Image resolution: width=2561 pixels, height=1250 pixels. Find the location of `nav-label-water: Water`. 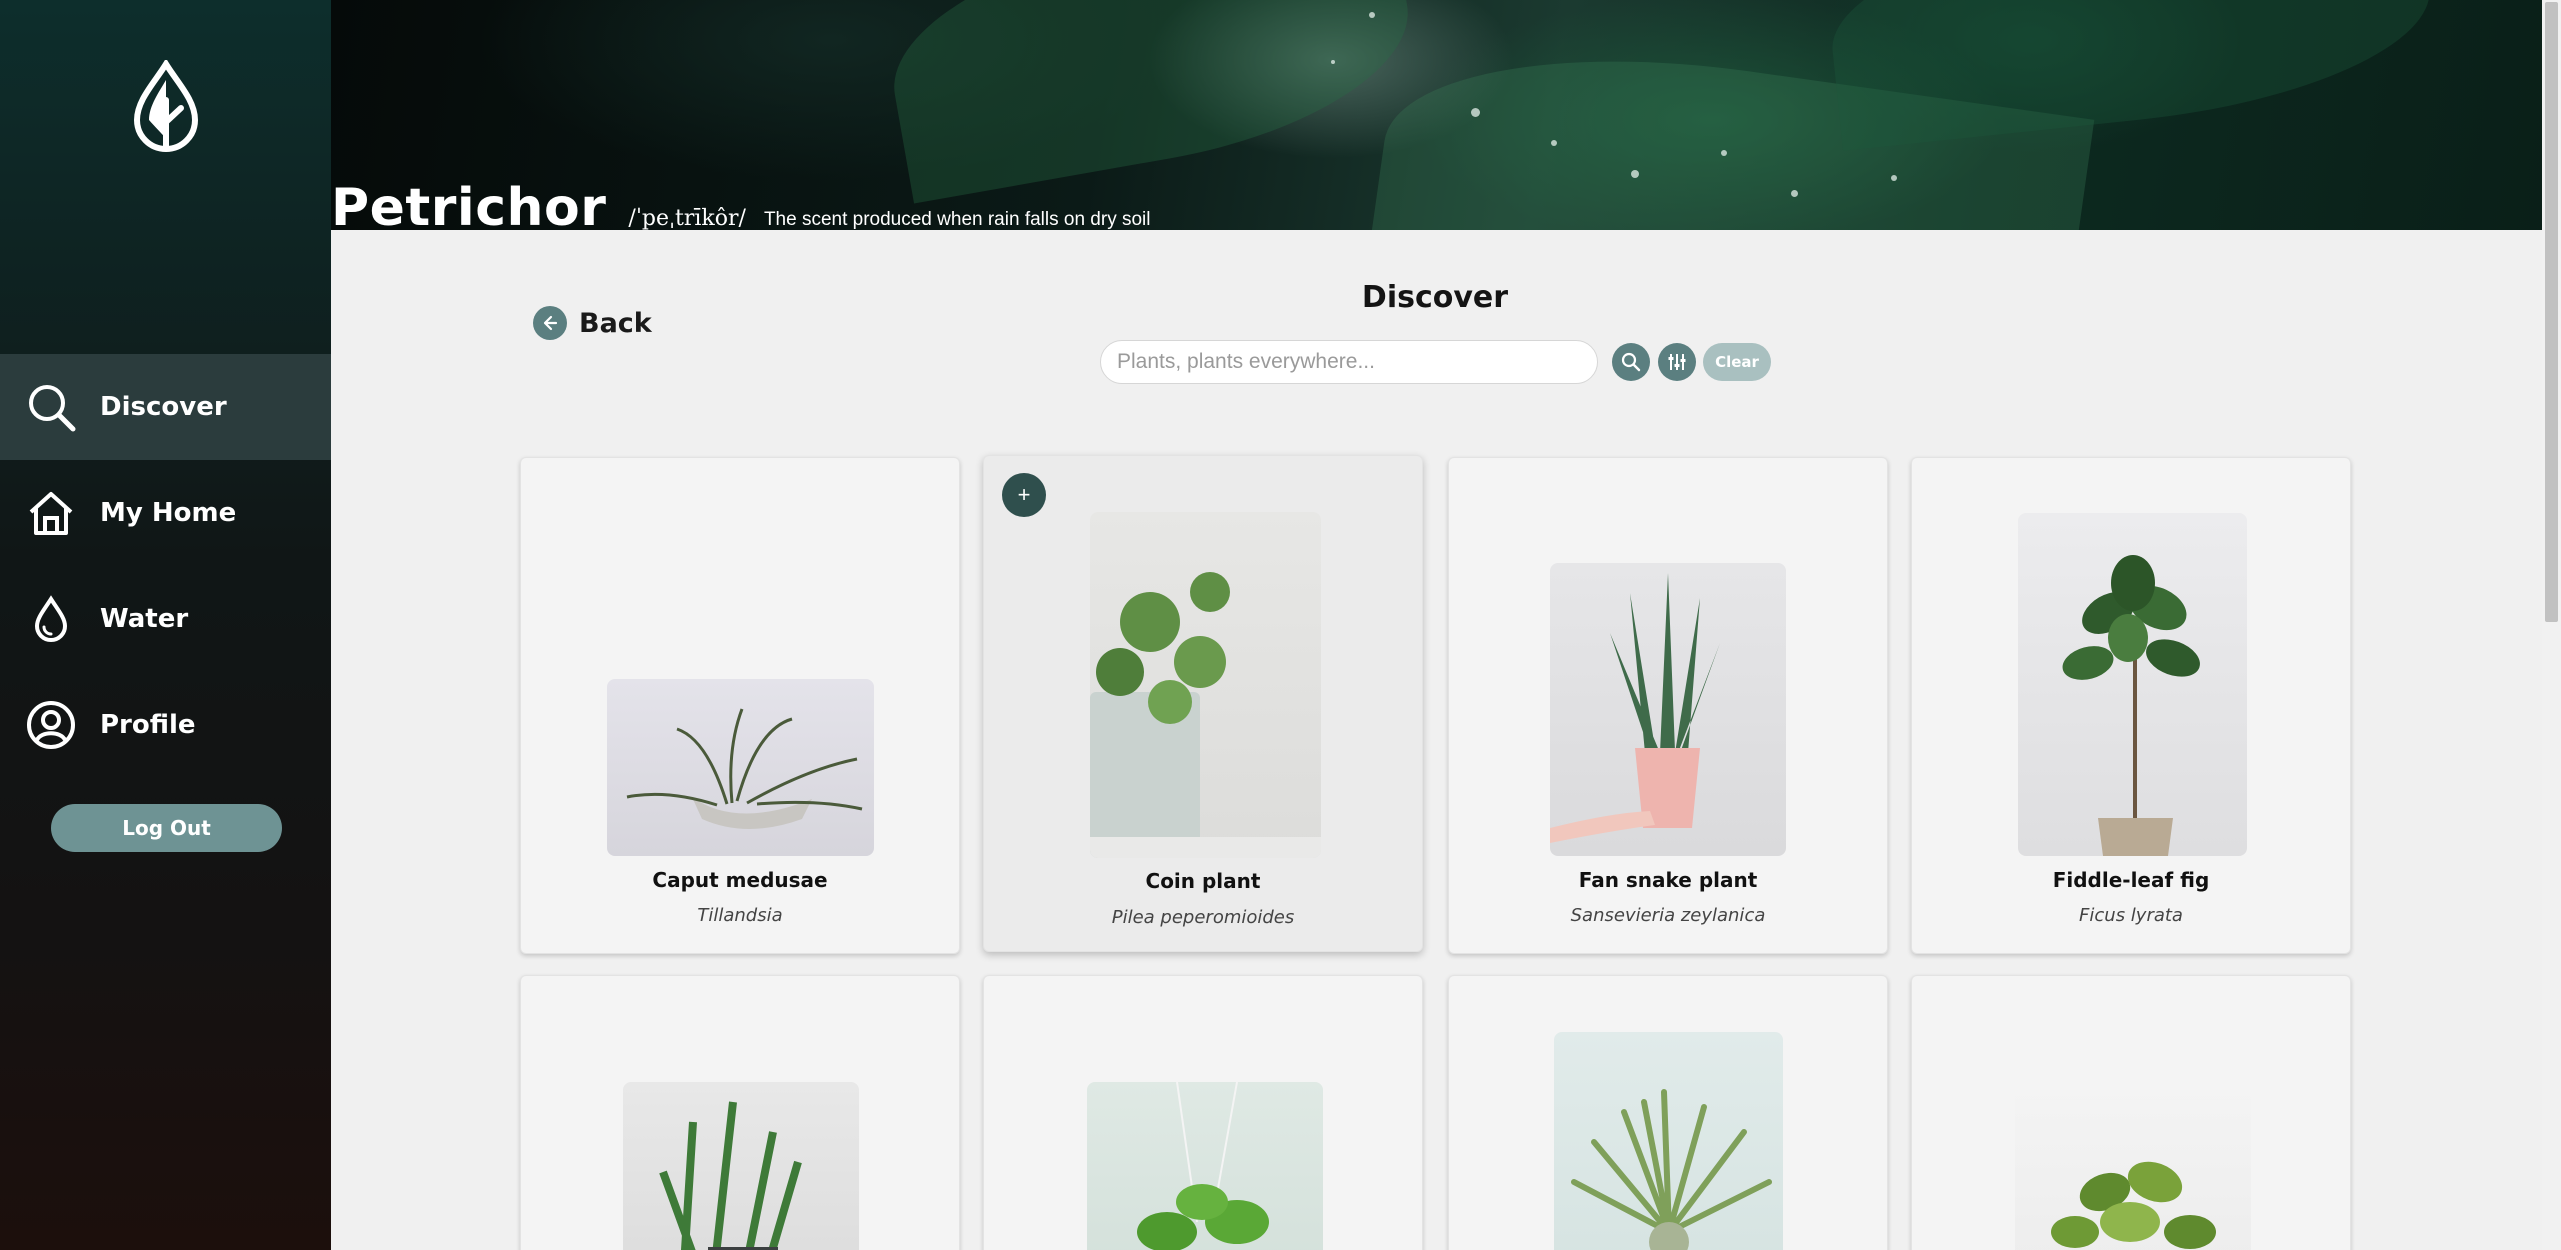

nav-label-water: Water is located at coordinates (144, 619).